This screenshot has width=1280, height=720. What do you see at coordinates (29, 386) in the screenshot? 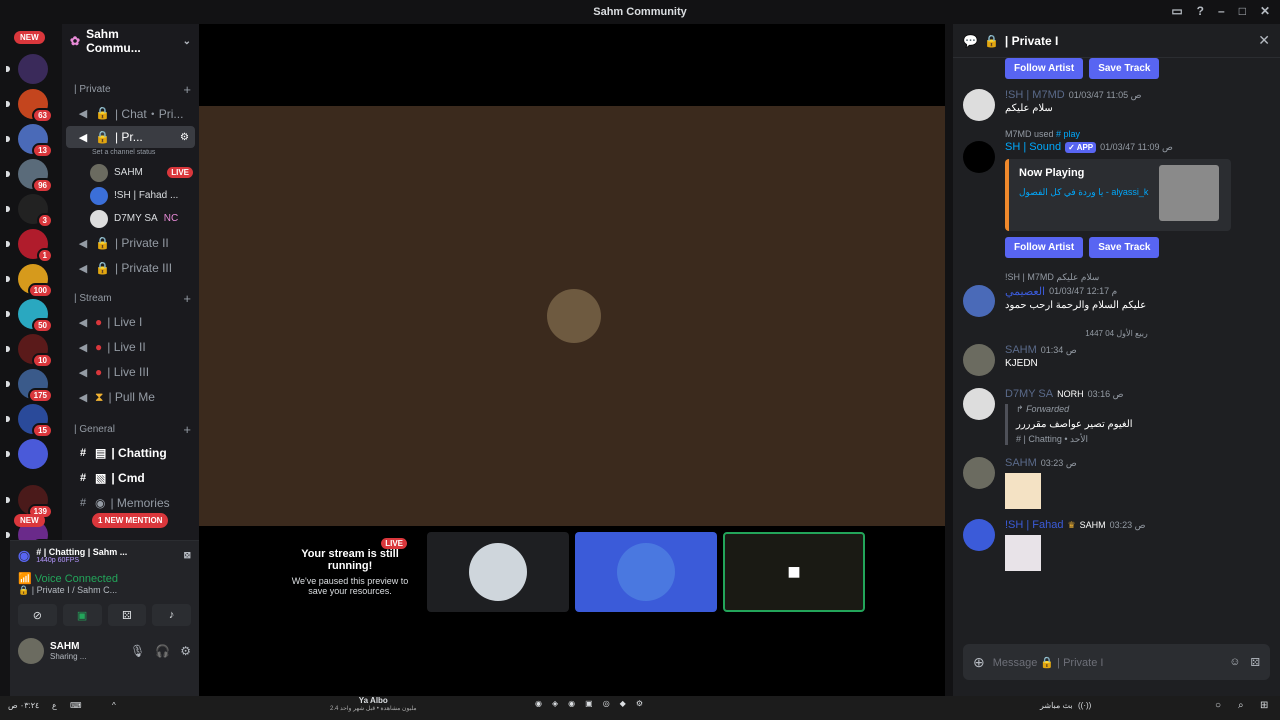
I see `server-icon: 175` at bounding box center [29, 386].